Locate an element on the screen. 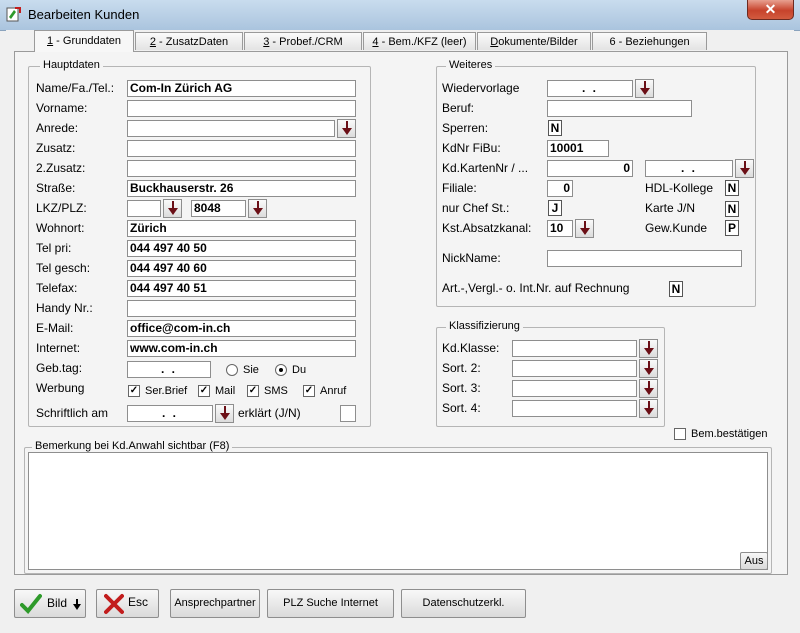  kst-dropdown-button is located at coordinates (584, 228).